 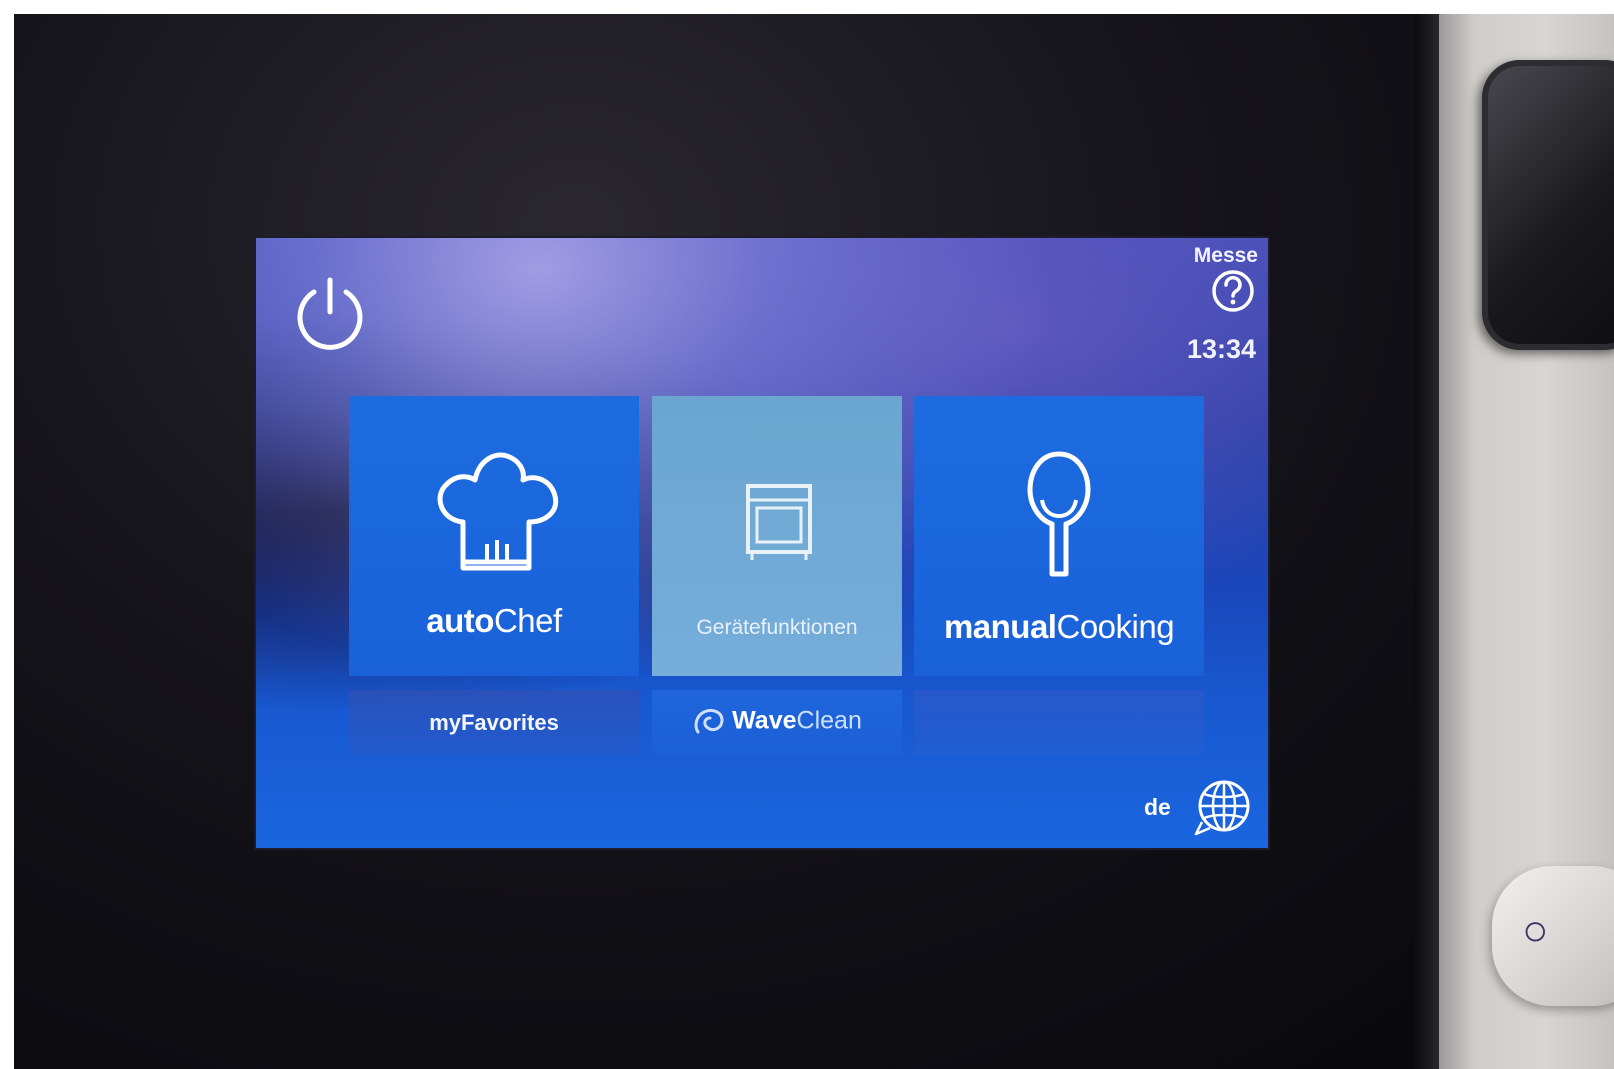 What do you see at coordinates (494, 620) in the screenshot?
I see `tile-autochef-label: autoChef` at bounding box center [494, 620].